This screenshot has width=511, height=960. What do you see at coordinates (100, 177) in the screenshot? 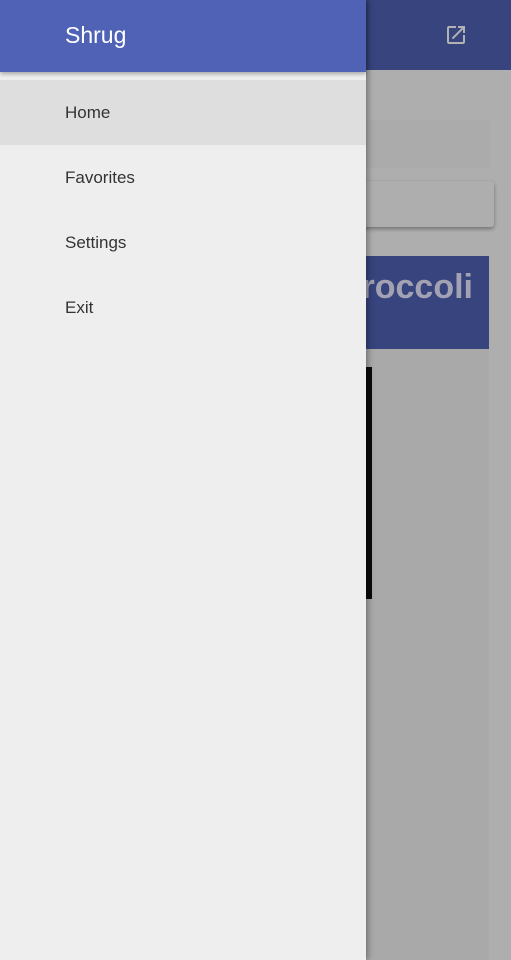
I see `nav-item-label: Favorites` at bounding box center [100, 177].